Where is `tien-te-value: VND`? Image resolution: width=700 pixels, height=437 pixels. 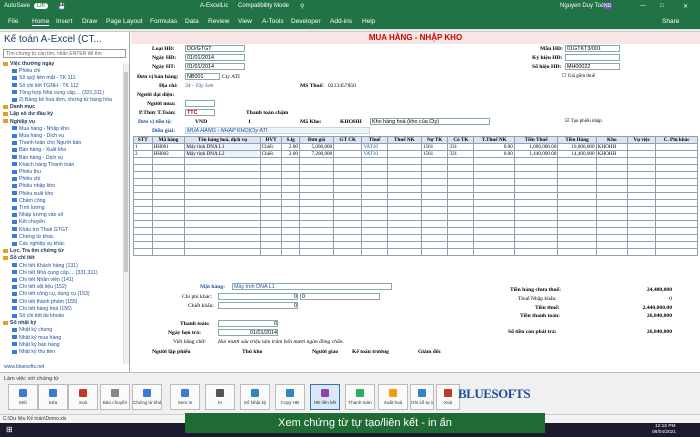 tien-te-value: VND is located at coordinates (201, 122).